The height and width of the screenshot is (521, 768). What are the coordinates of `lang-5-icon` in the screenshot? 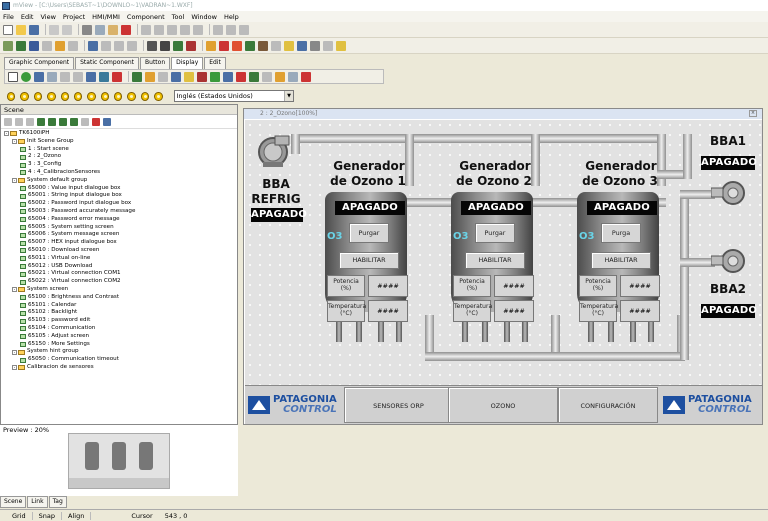 It's located at (64, 96).